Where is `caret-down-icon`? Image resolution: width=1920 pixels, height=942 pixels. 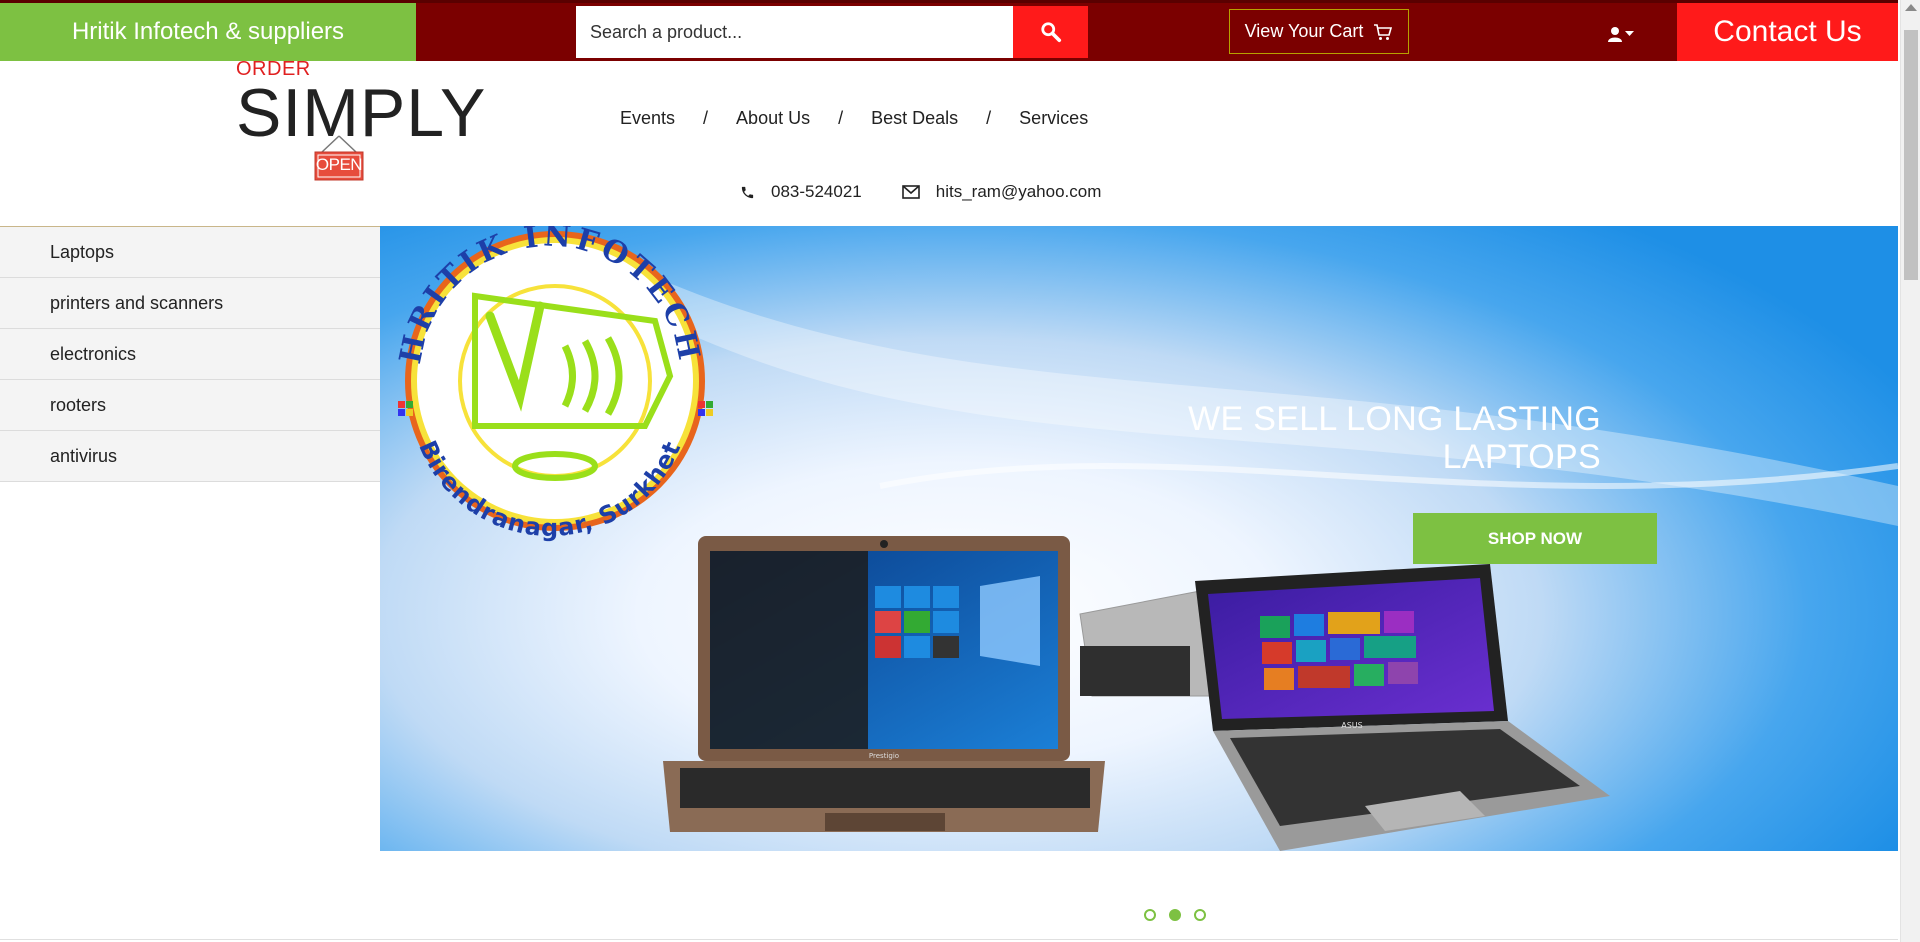 caret-down-icon is located at coordinates (1629, 33).